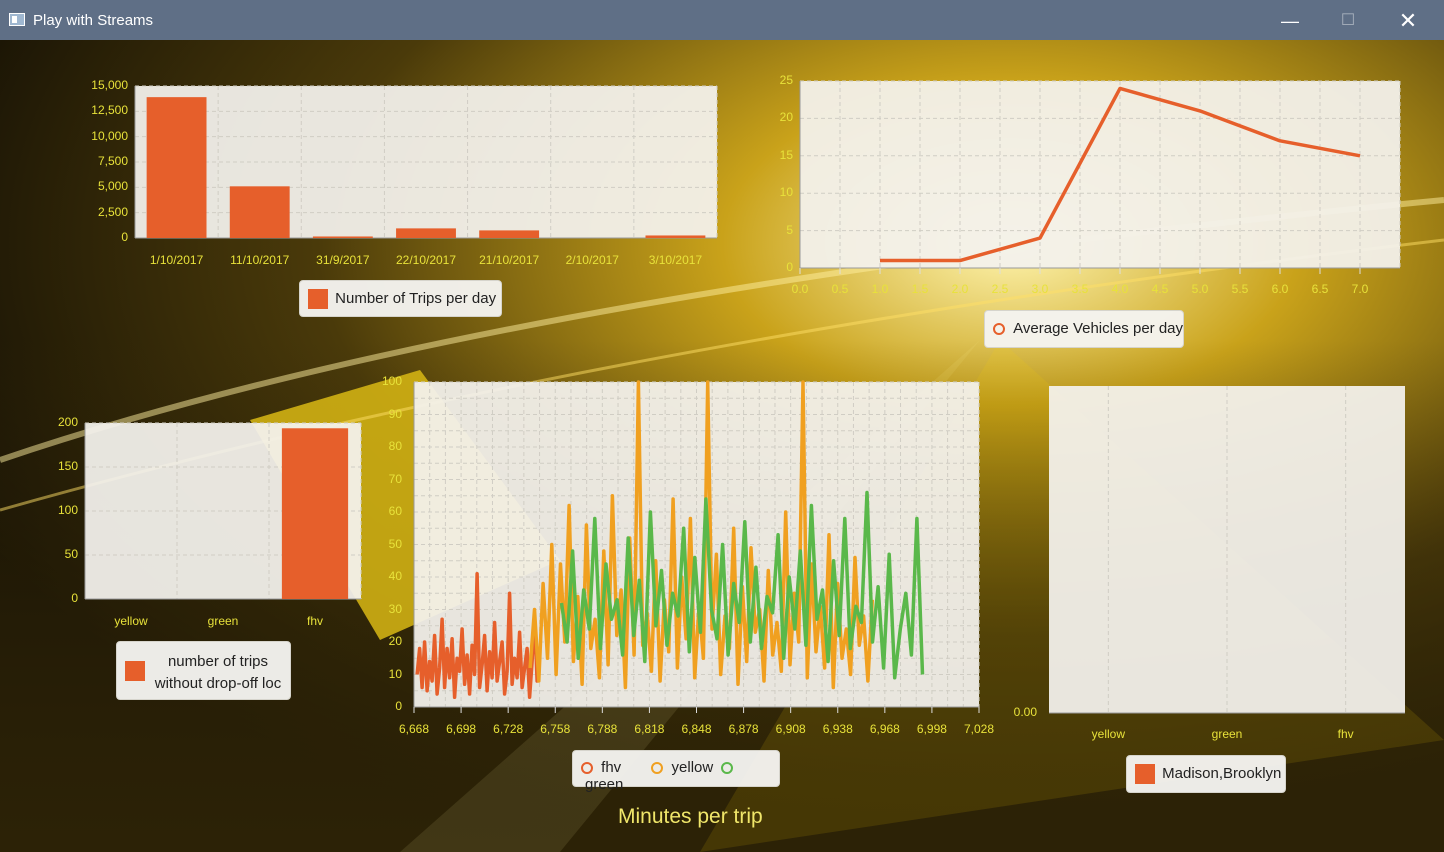  I want to click on x-tick-label: 3.0, so click(1040, 289).